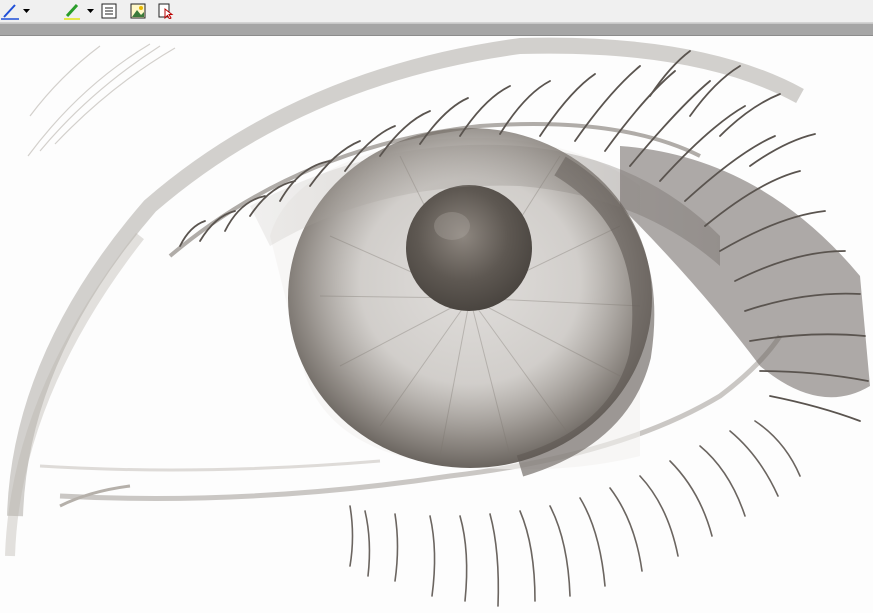  I want to click on highlighter-button, so click(72, 11).